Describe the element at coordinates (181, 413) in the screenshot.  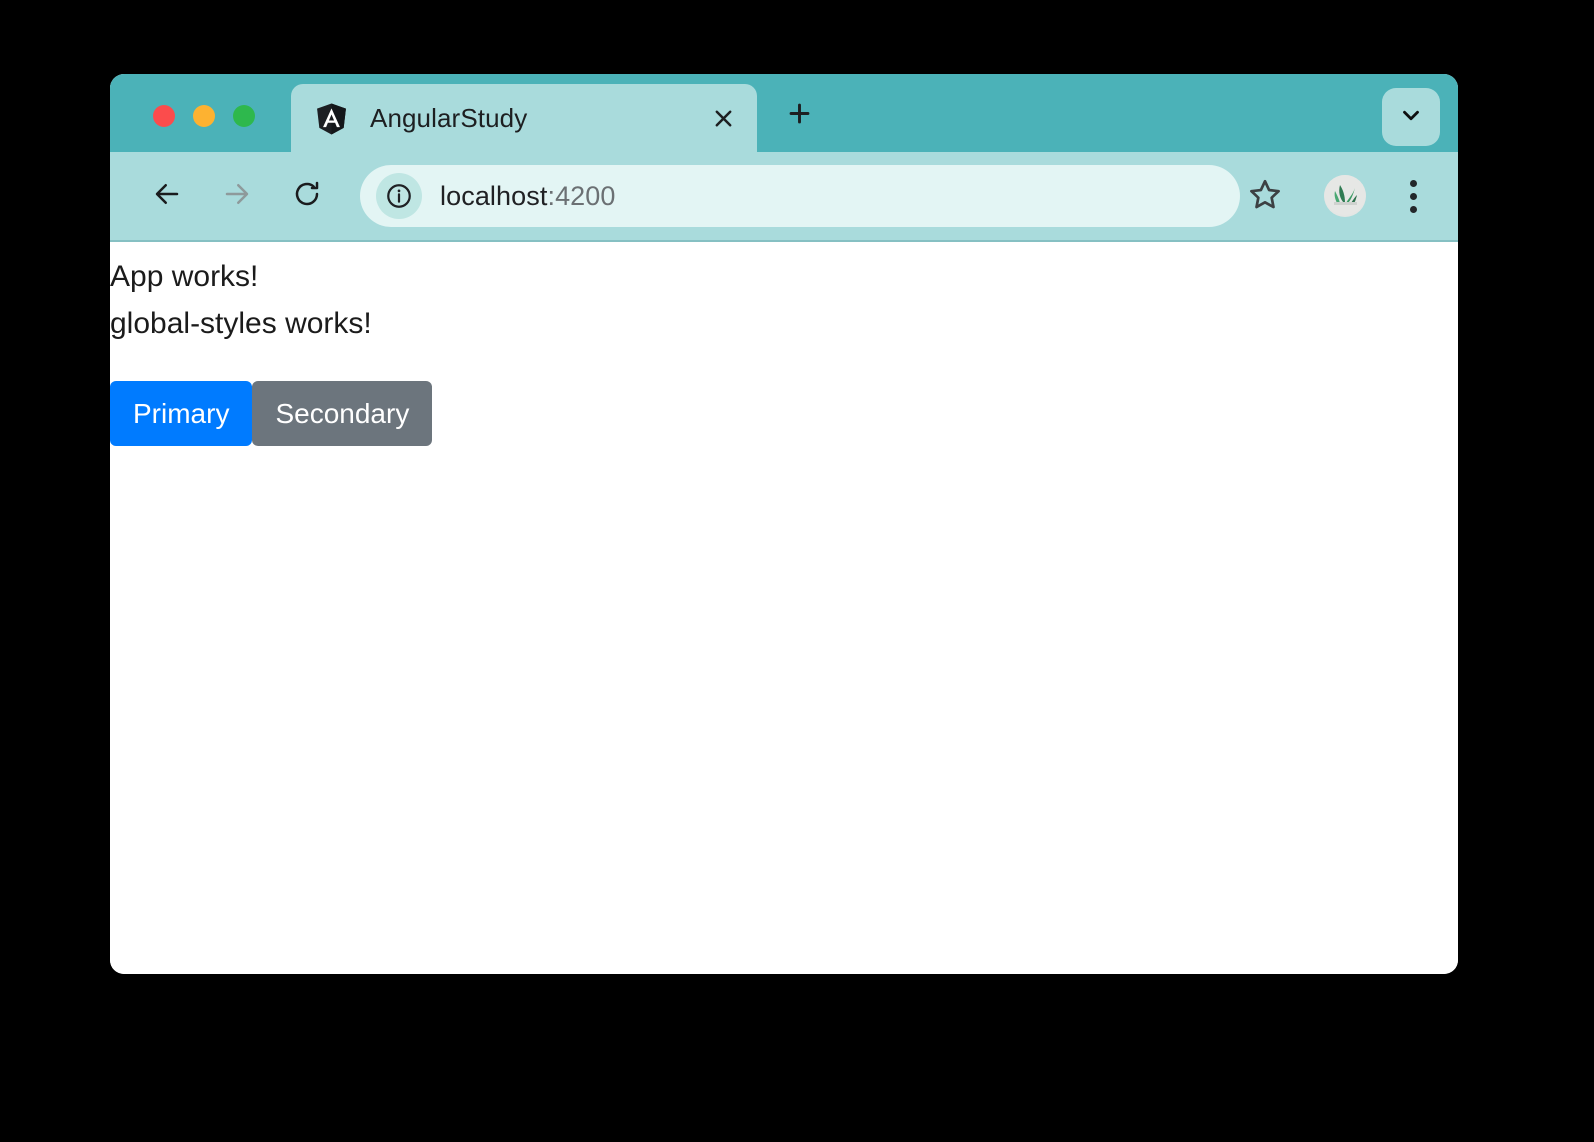
I see `primary-button: Primary` at that location.